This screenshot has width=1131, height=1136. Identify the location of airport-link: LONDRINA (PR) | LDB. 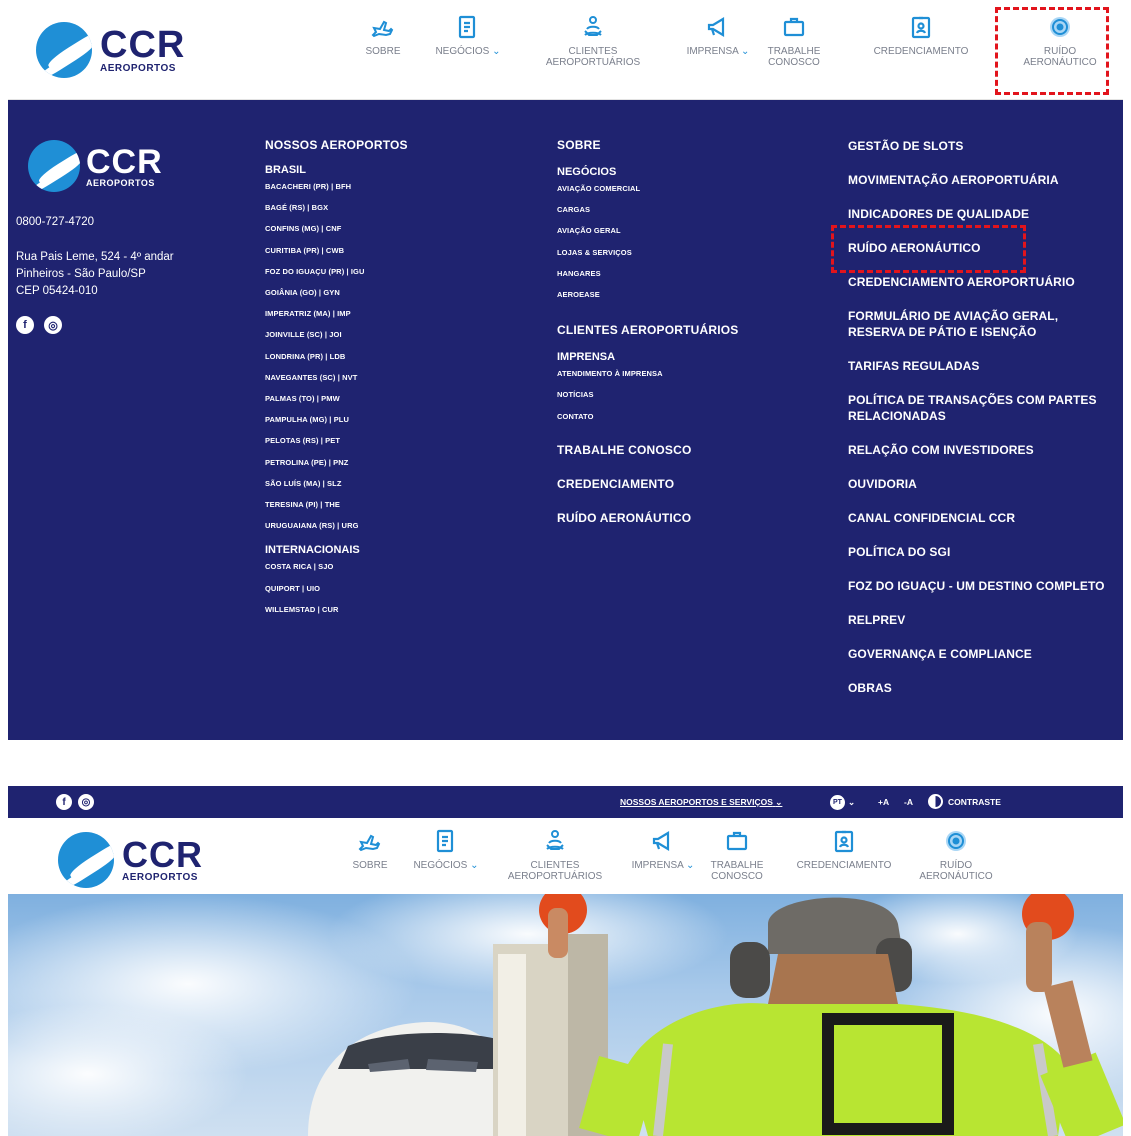
(395, 356).